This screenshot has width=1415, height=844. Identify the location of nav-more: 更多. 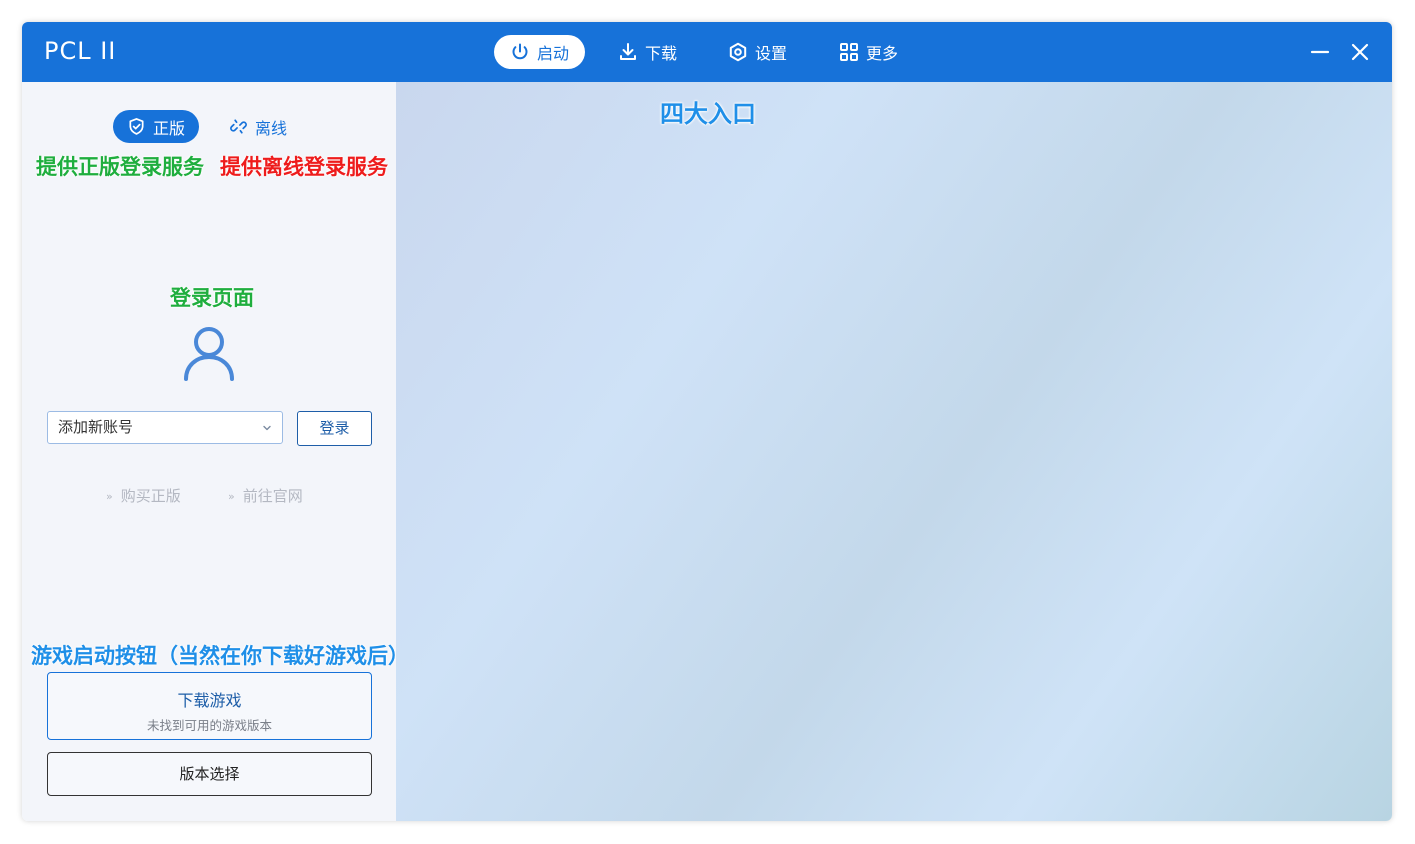
(868, 52).